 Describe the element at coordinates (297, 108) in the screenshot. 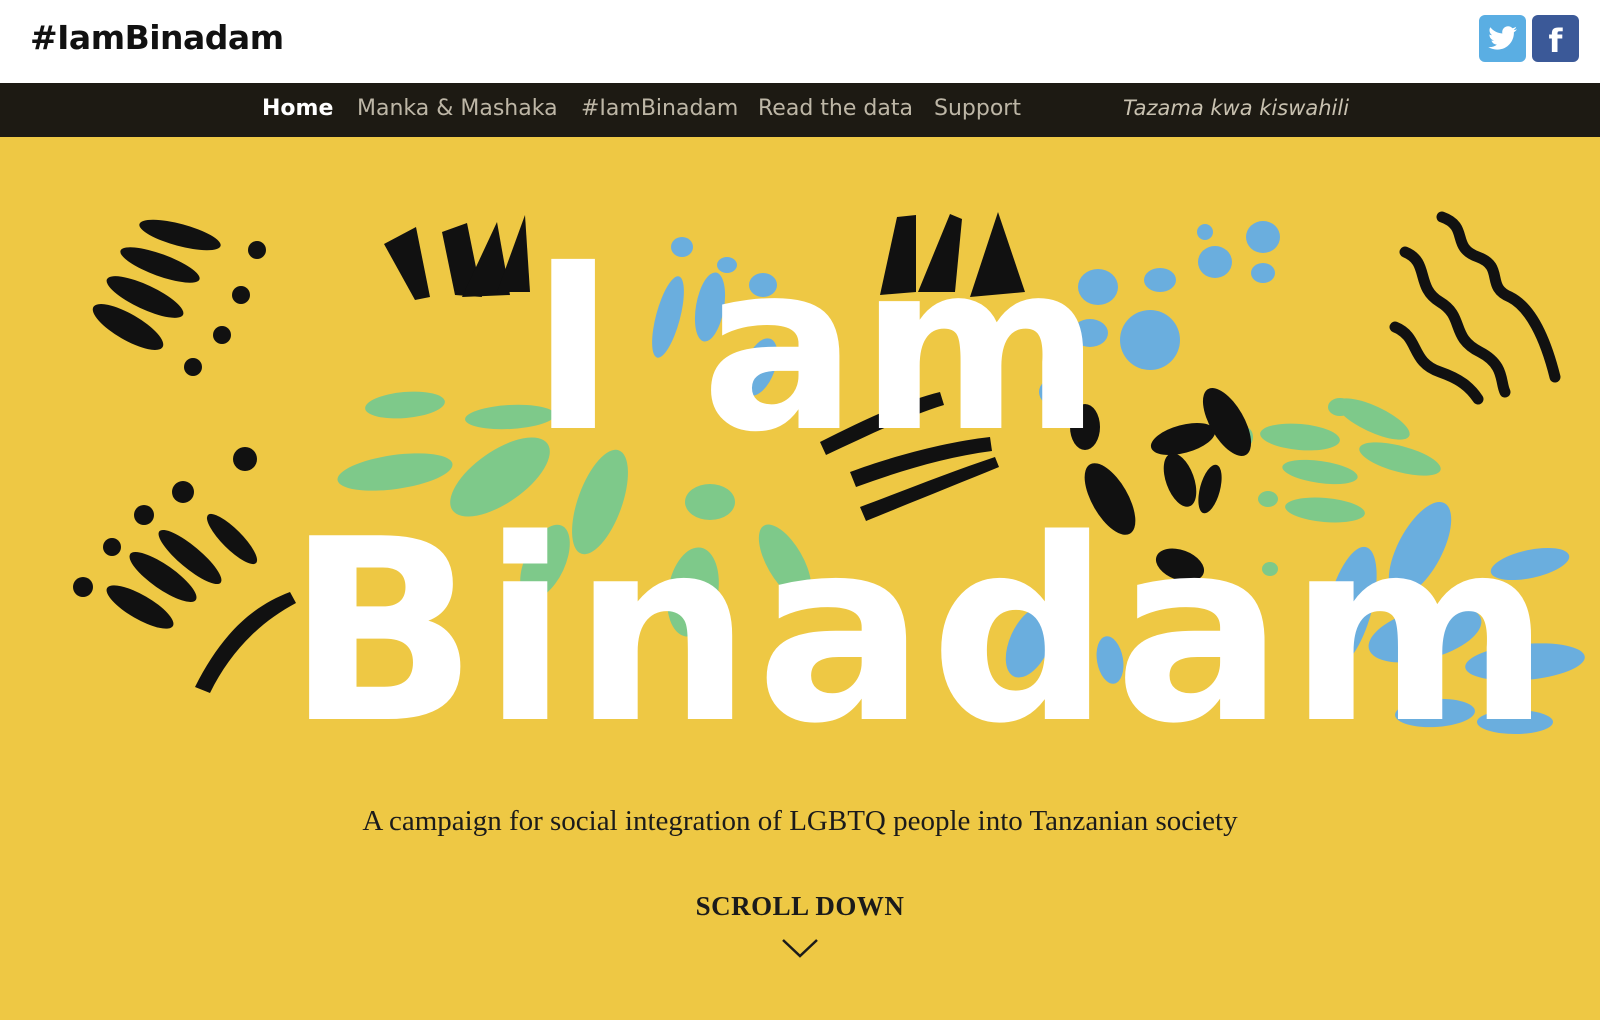

I see `nav-item-home: Home` at that location.